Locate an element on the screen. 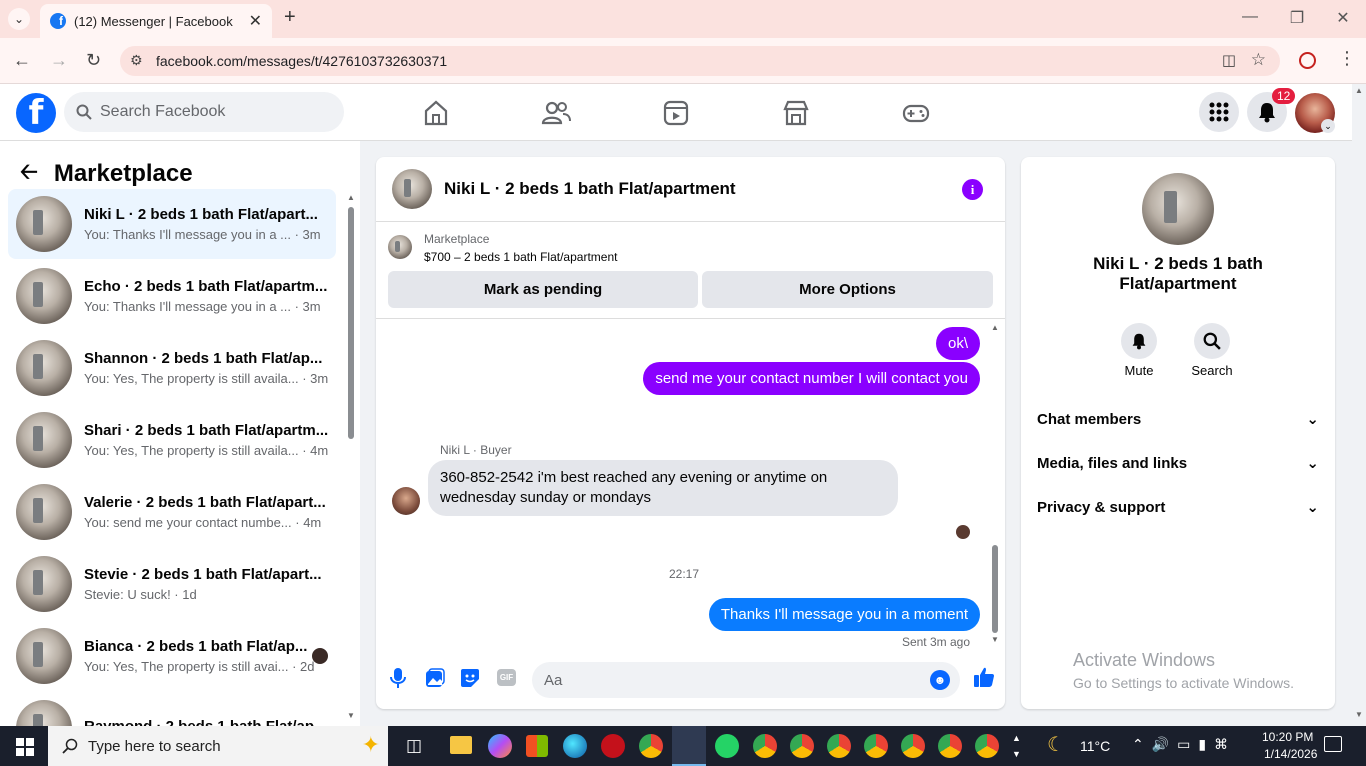  restore-button: ❐ is located at coordinates (1297, 18).